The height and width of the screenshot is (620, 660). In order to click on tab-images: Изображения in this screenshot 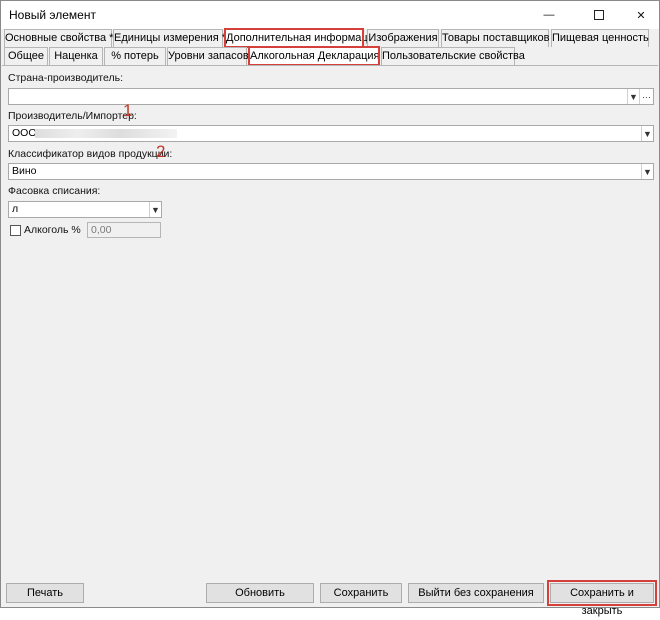, I will do `click(403, 38)`.